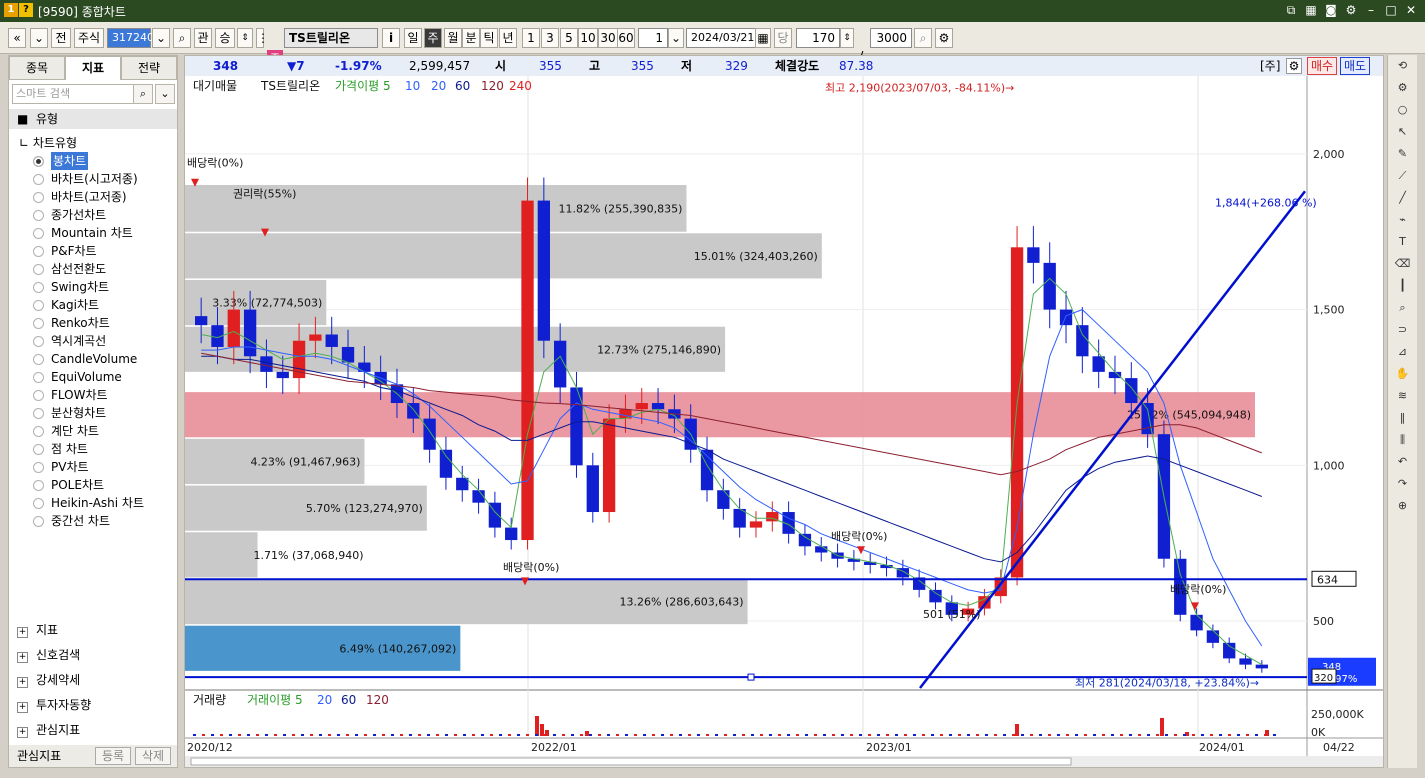 The width and height of the screenshot is (1425, 778). What do you see at coordinates (1291, 10) in the screenshot?
I see `link-icon: ⧉` at bounding box center [1291, 10].